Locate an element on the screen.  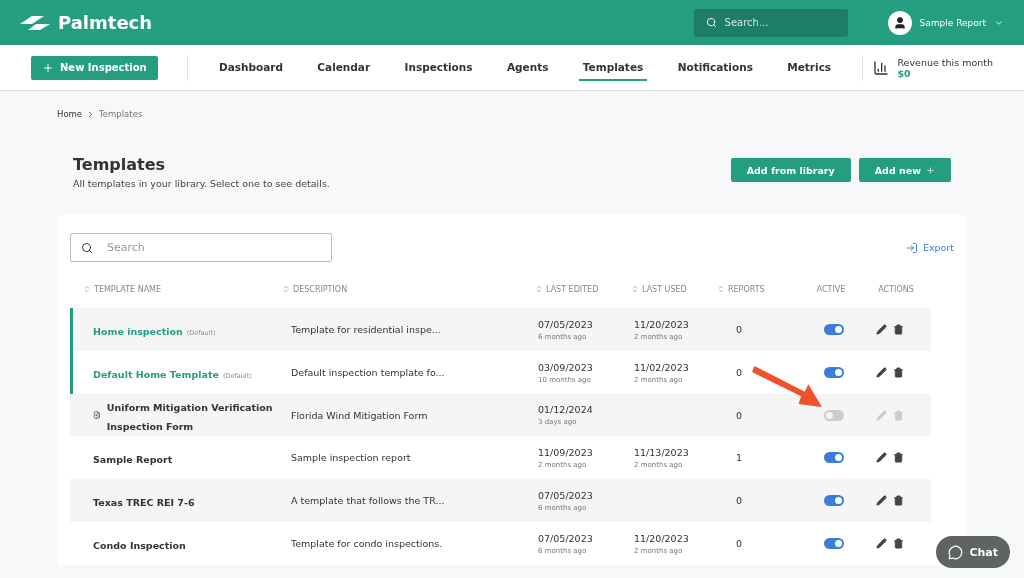
date-text: 11/09/2023 is located at coordinates (566, 452).